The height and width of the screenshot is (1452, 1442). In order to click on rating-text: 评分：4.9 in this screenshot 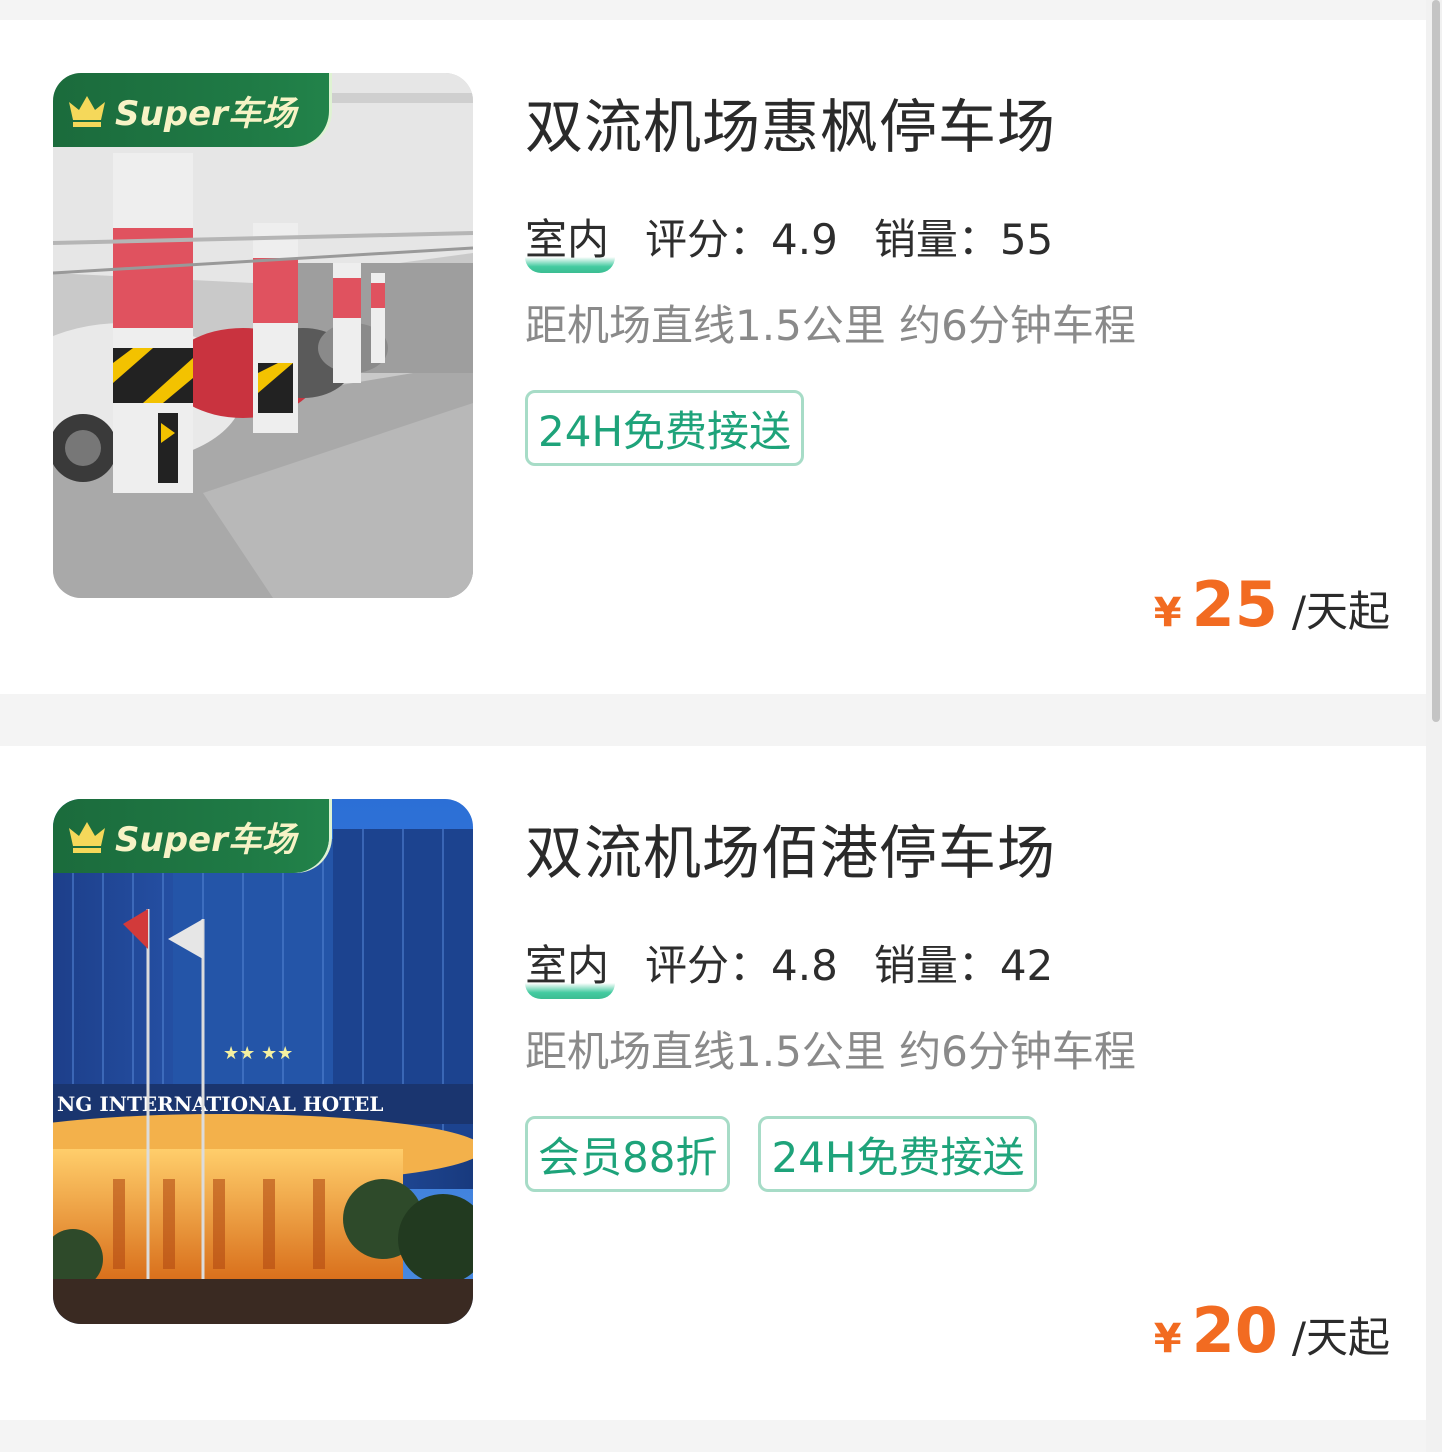, I will do `click(741, 239)`.